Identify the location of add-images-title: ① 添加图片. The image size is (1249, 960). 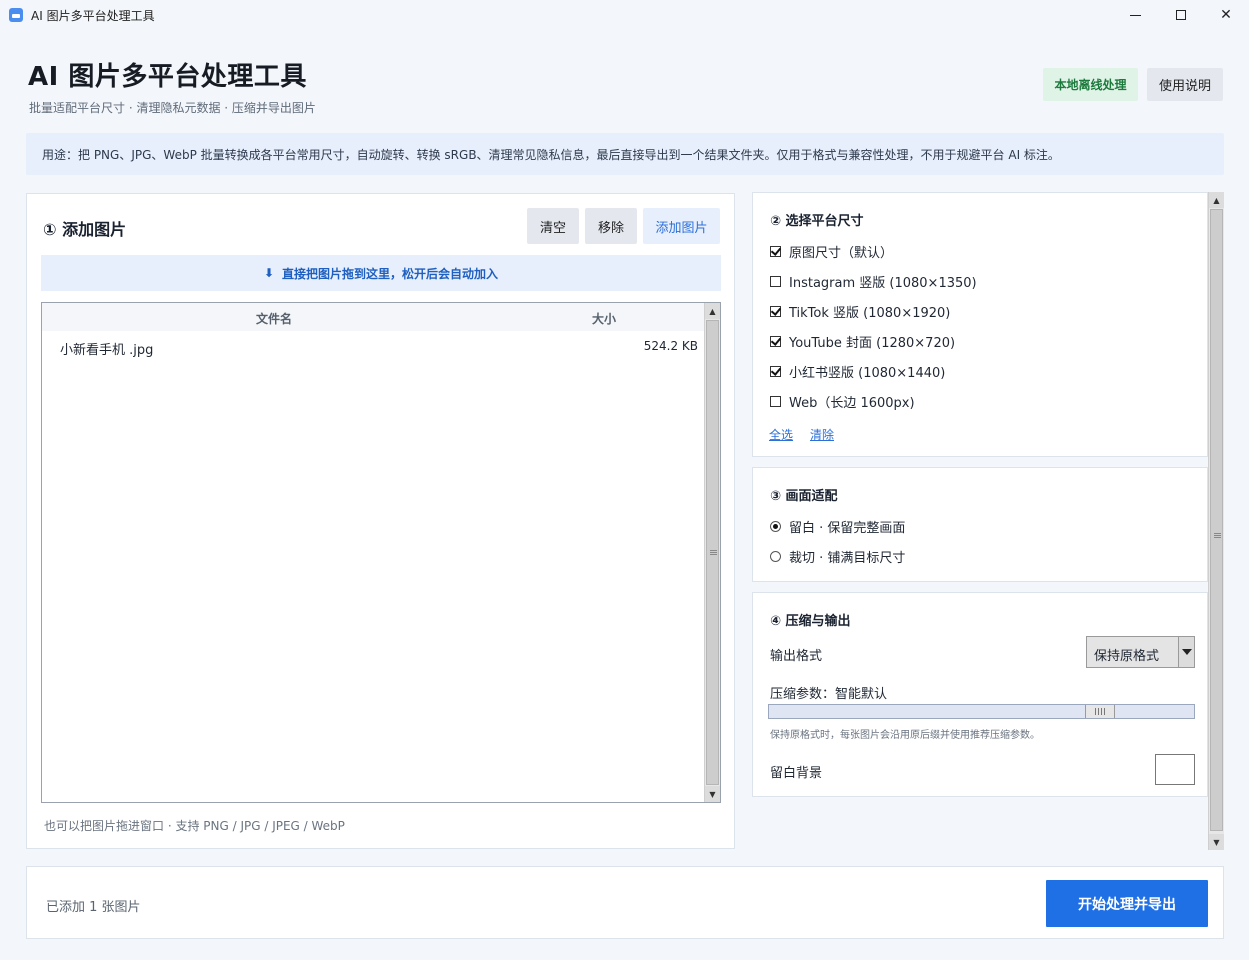
(85, 229).